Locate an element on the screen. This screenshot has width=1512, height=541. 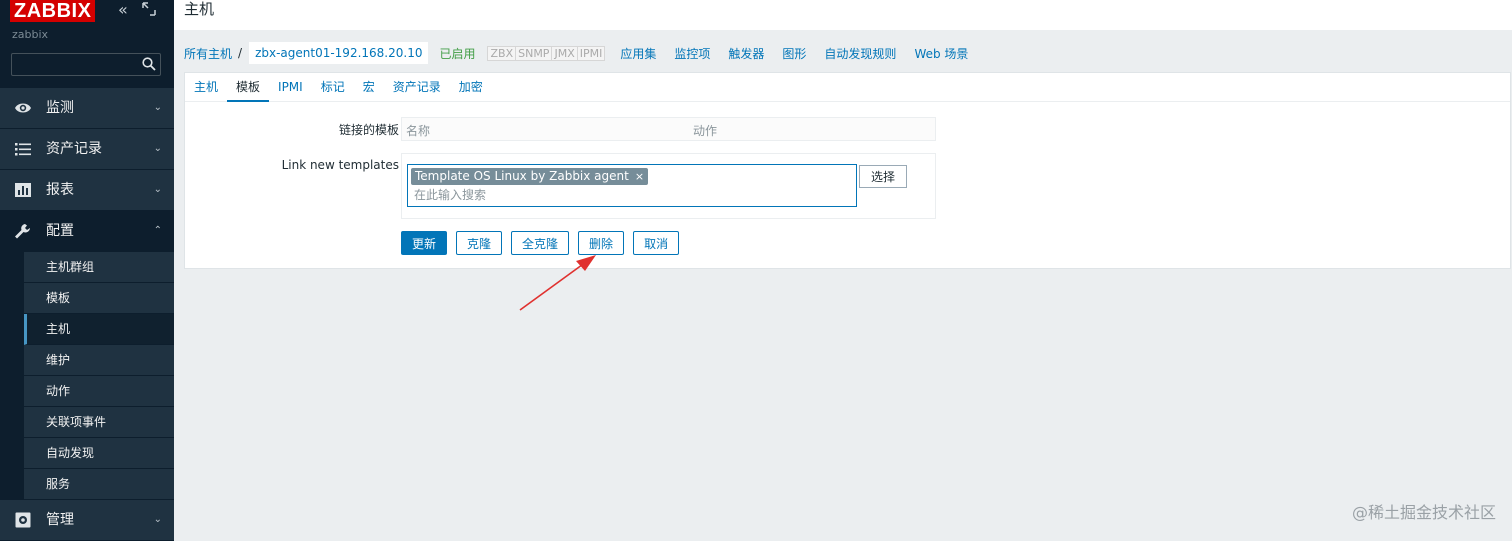
link-new-templates-label: Link new templates is located at coordinates (340, 165).